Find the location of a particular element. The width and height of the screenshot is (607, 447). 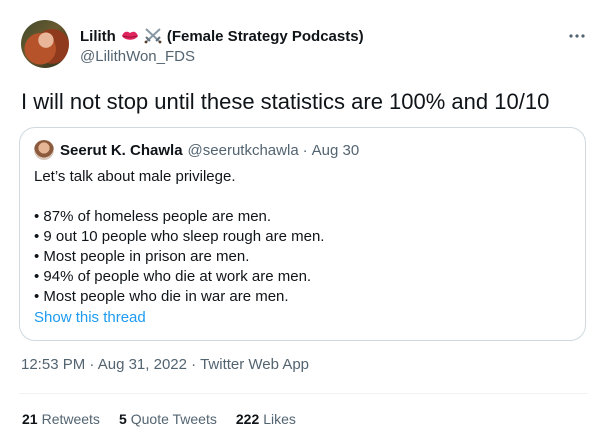

retweets-count: 21 is located at coordinates (30, 419).